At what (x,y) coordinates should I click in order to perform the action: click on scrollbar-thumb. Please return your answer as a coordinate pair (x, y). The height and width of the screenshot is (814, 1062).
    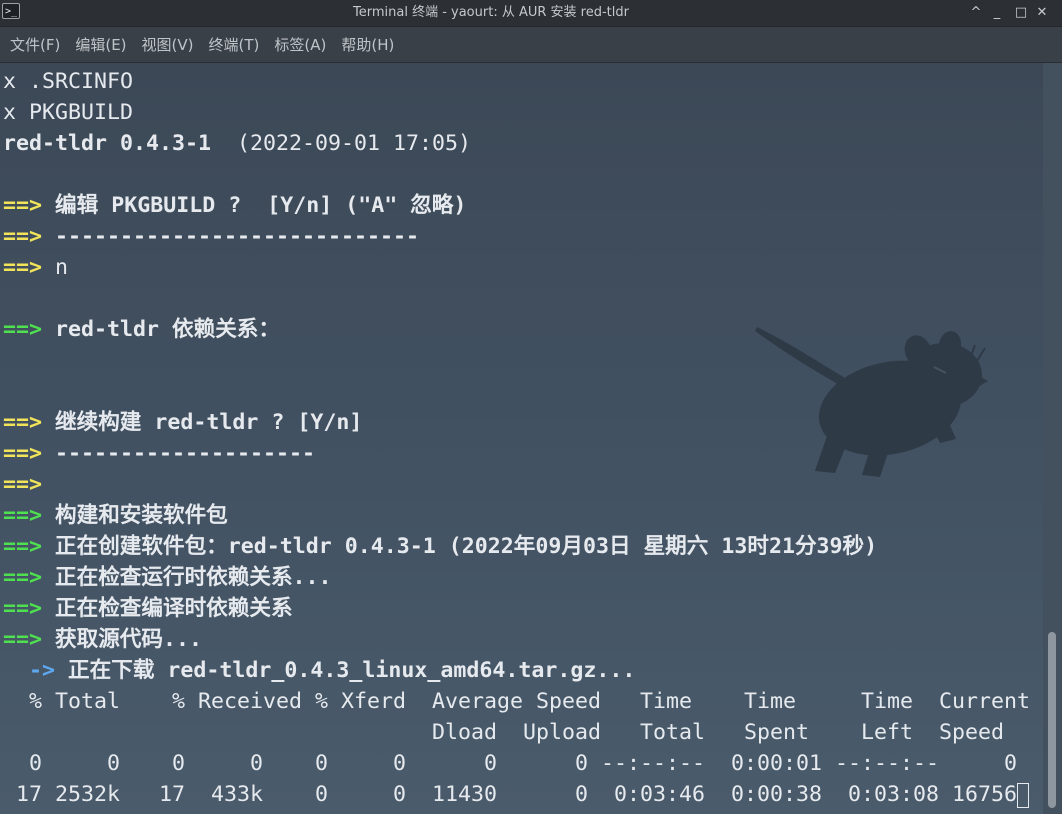
    Looking at the image, I should click on (1052, 720).